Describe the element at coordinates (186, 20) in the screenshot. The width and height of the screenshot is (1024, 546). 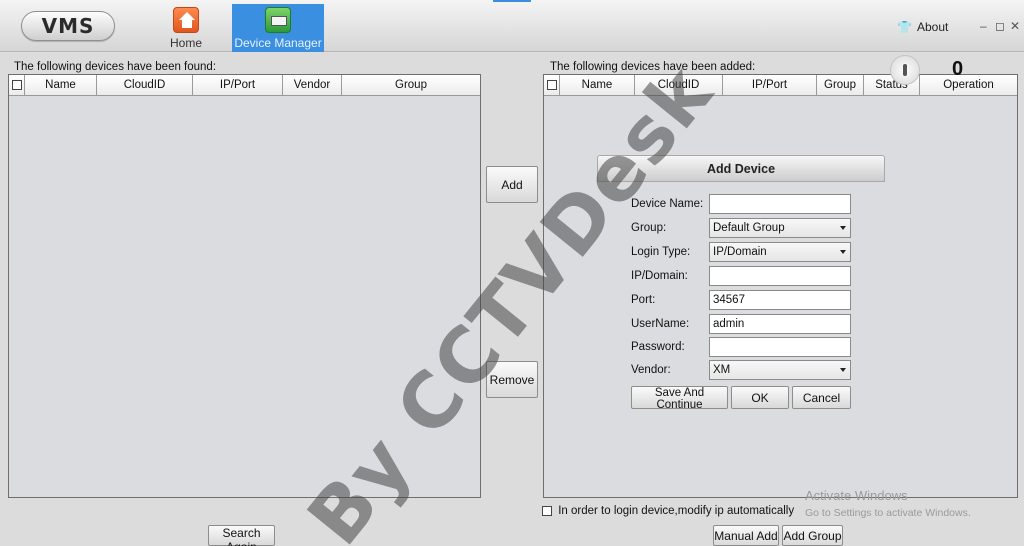
I see `home-icon` at that location.